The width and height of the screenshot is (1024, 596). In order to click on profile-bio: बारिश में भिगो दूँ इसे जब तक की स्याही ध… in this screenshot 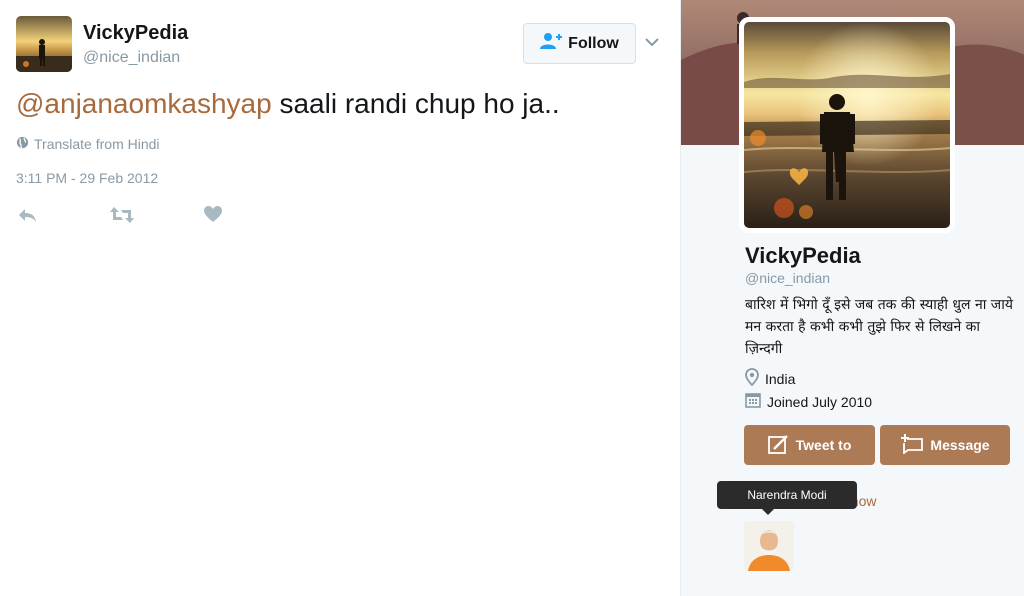, I will do `click(879, 327)`.